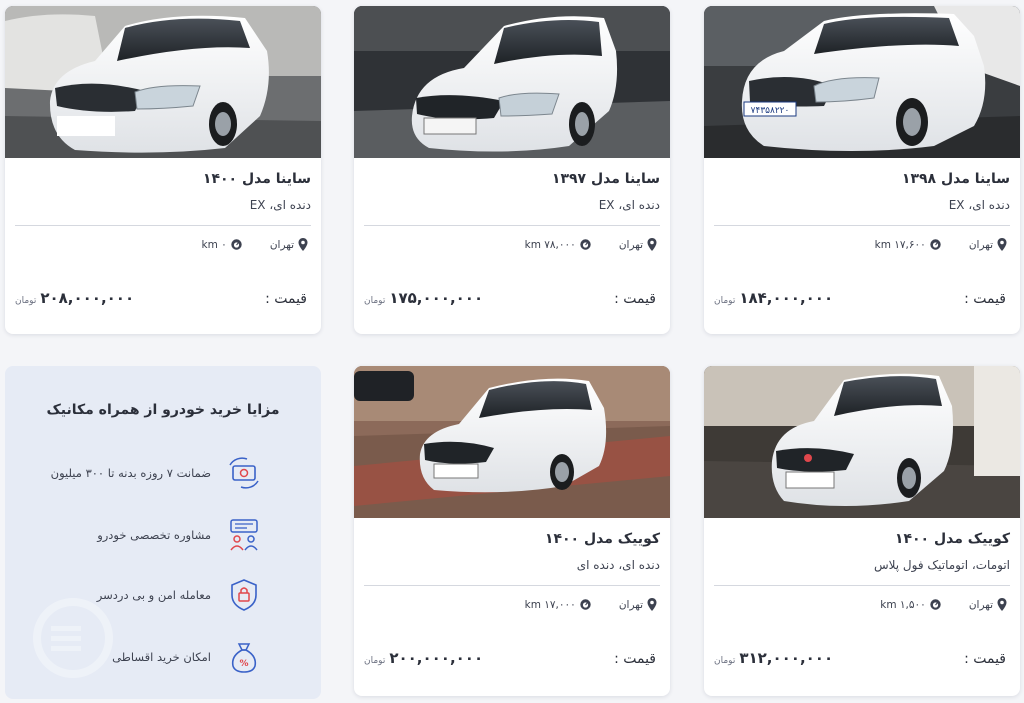 Image resolution: width=1024 pixels, height=703 pixels. What do you see at coordinates (244, 473) in the screenshot?
I see `cash-refresh-icon` at bounding box center [244, 473].